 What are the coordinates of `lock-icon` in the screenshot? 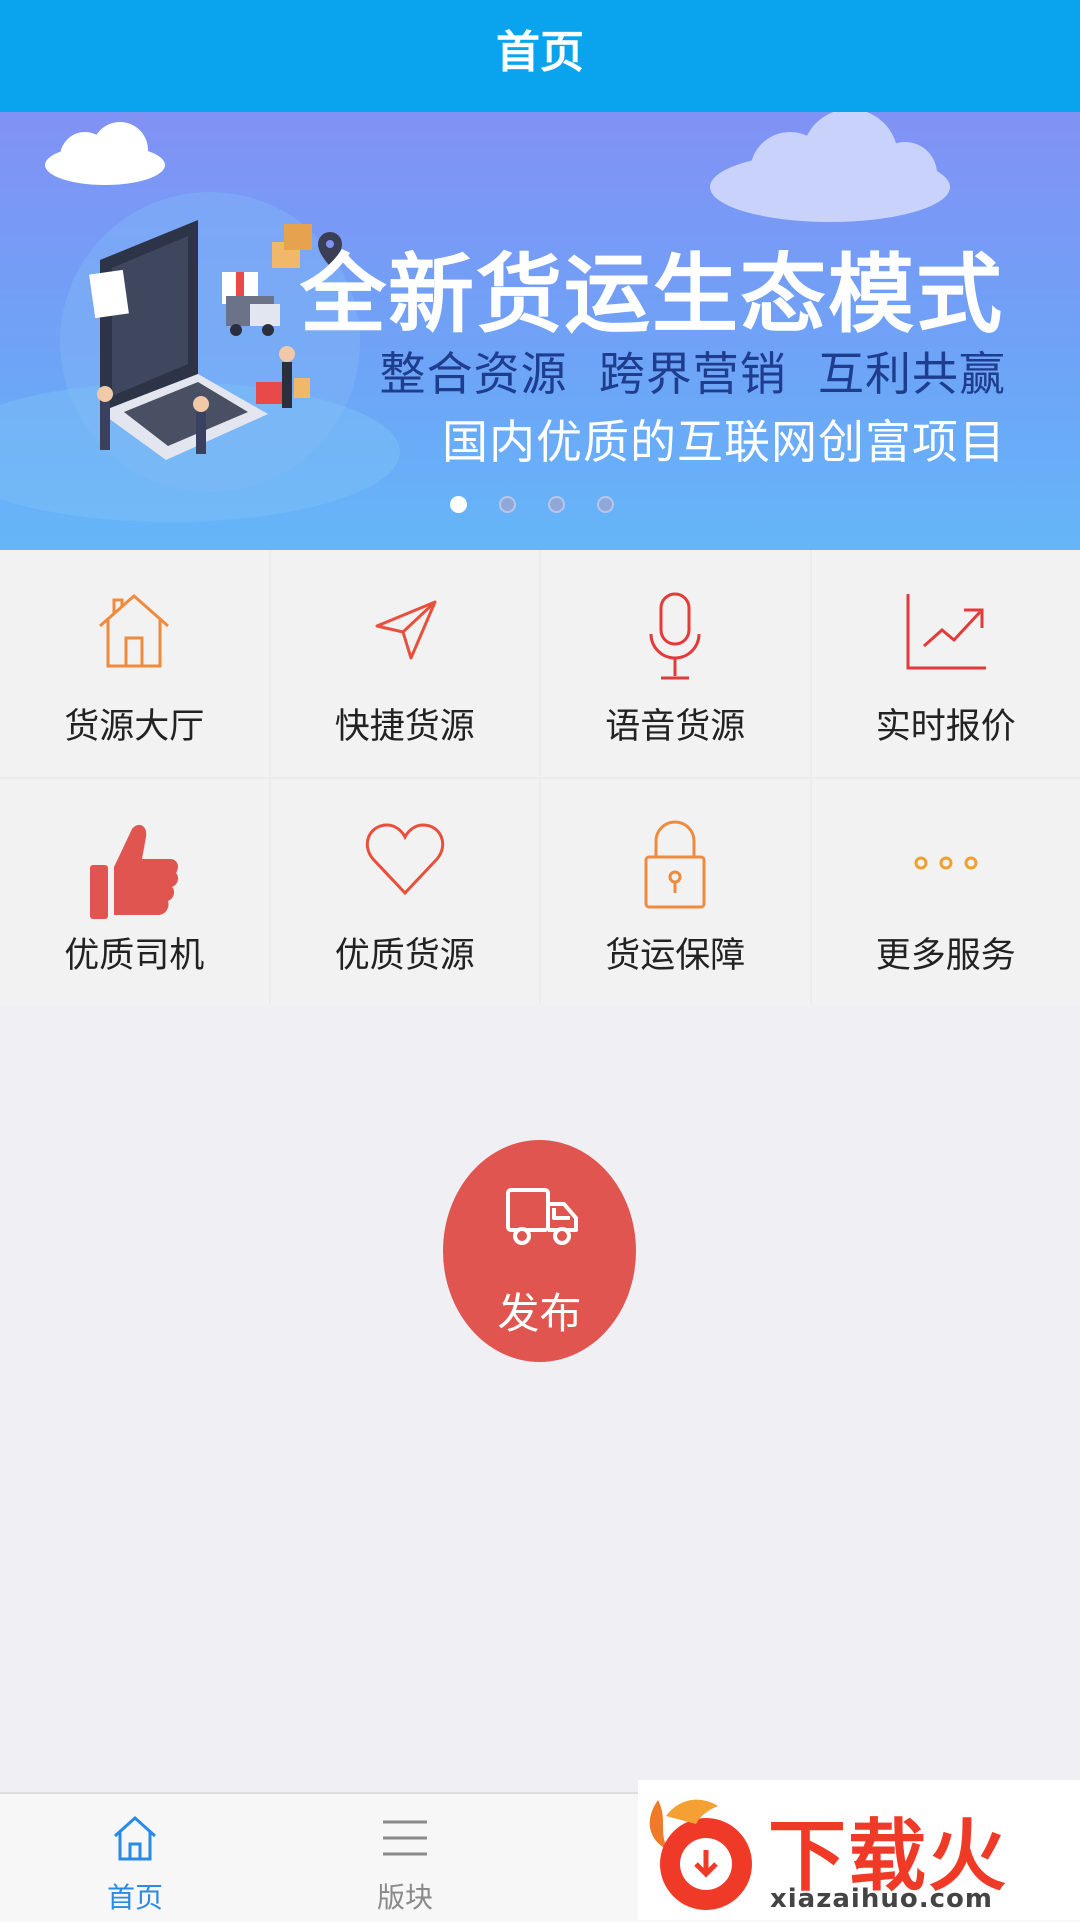 It's located at (675, 865).